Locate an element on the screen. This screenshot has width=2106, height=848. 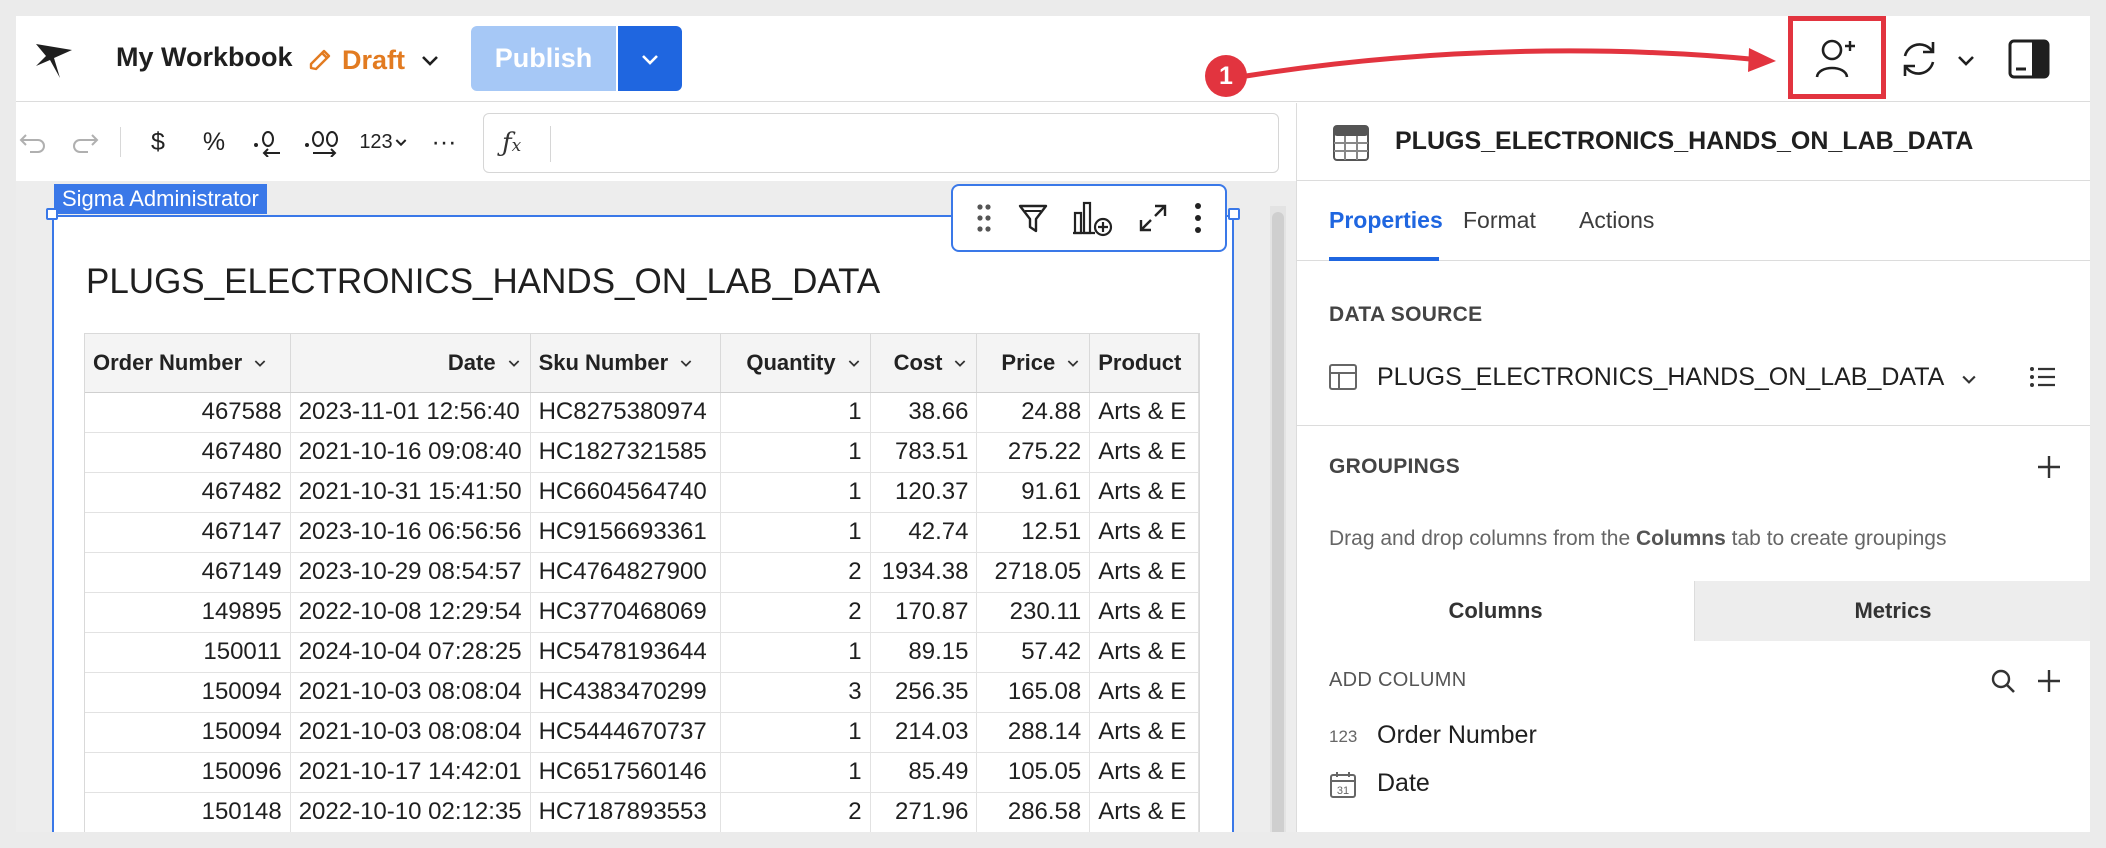
draft-status: Draft is located at coordinates (355, 60).